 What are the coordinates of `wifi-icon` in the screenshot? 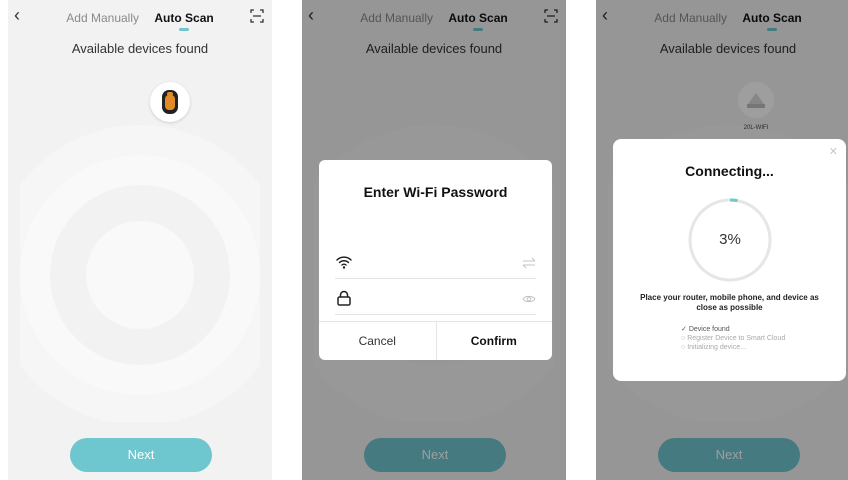 It's located at (344, 262).